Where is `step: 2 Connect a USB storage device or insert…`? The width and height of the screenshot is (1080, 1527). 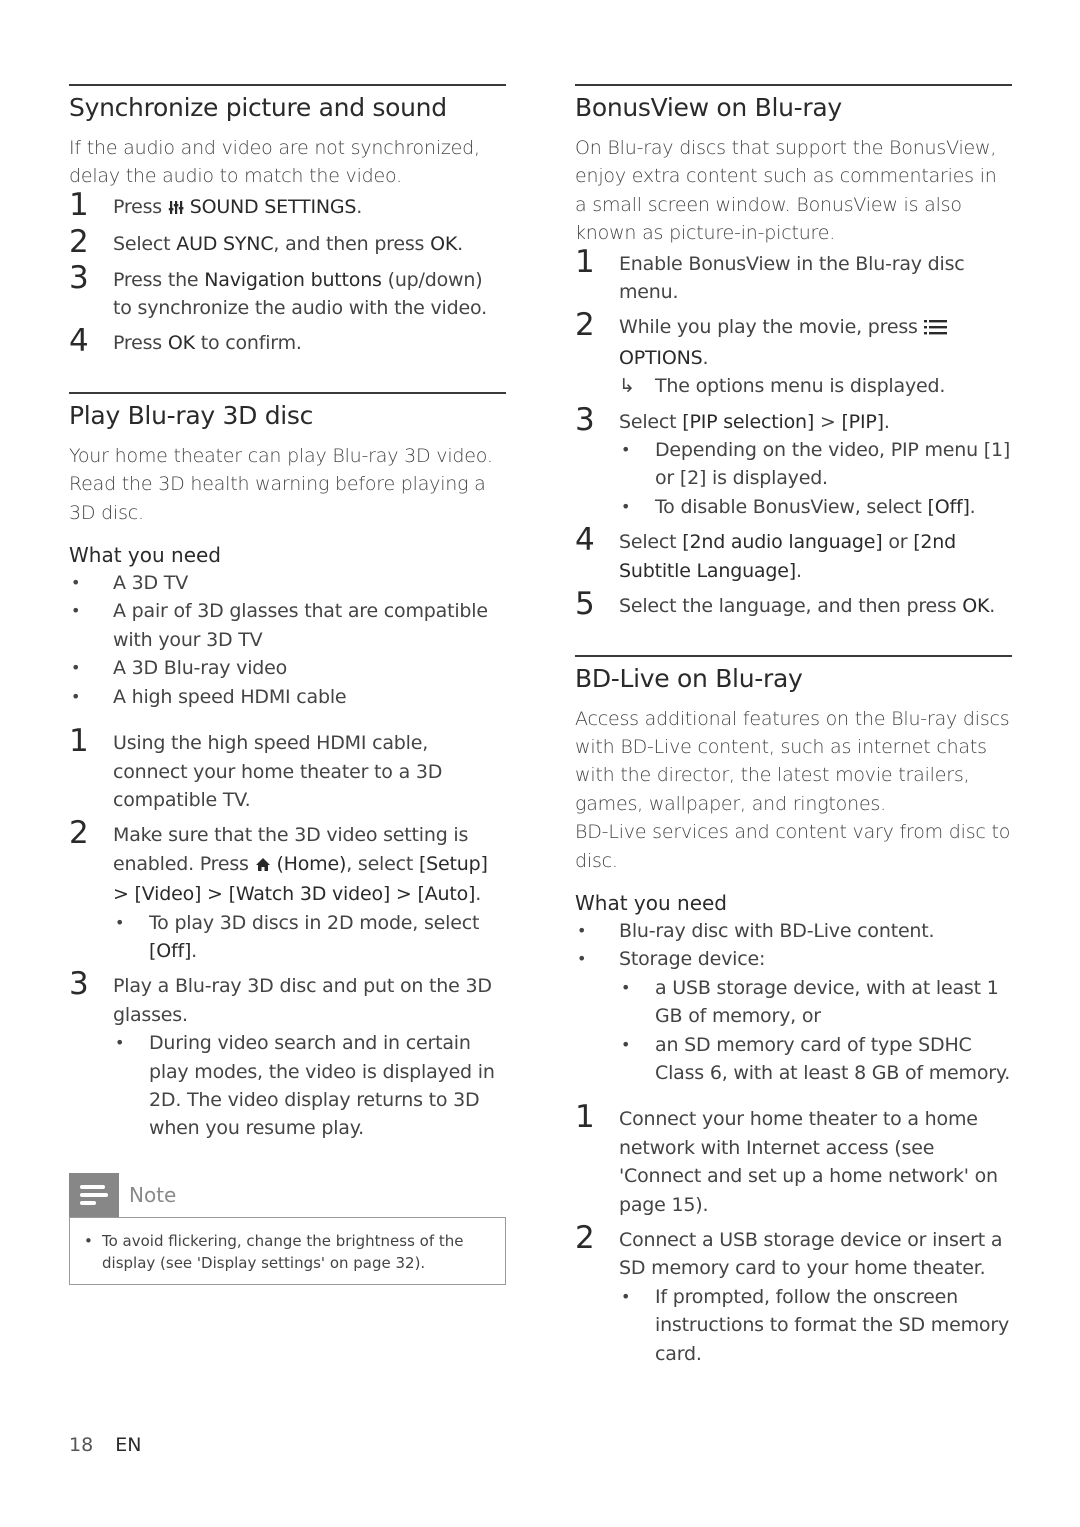 step: 2 Connect a USB storage device or insert… is located at coordinates (793, 1294).